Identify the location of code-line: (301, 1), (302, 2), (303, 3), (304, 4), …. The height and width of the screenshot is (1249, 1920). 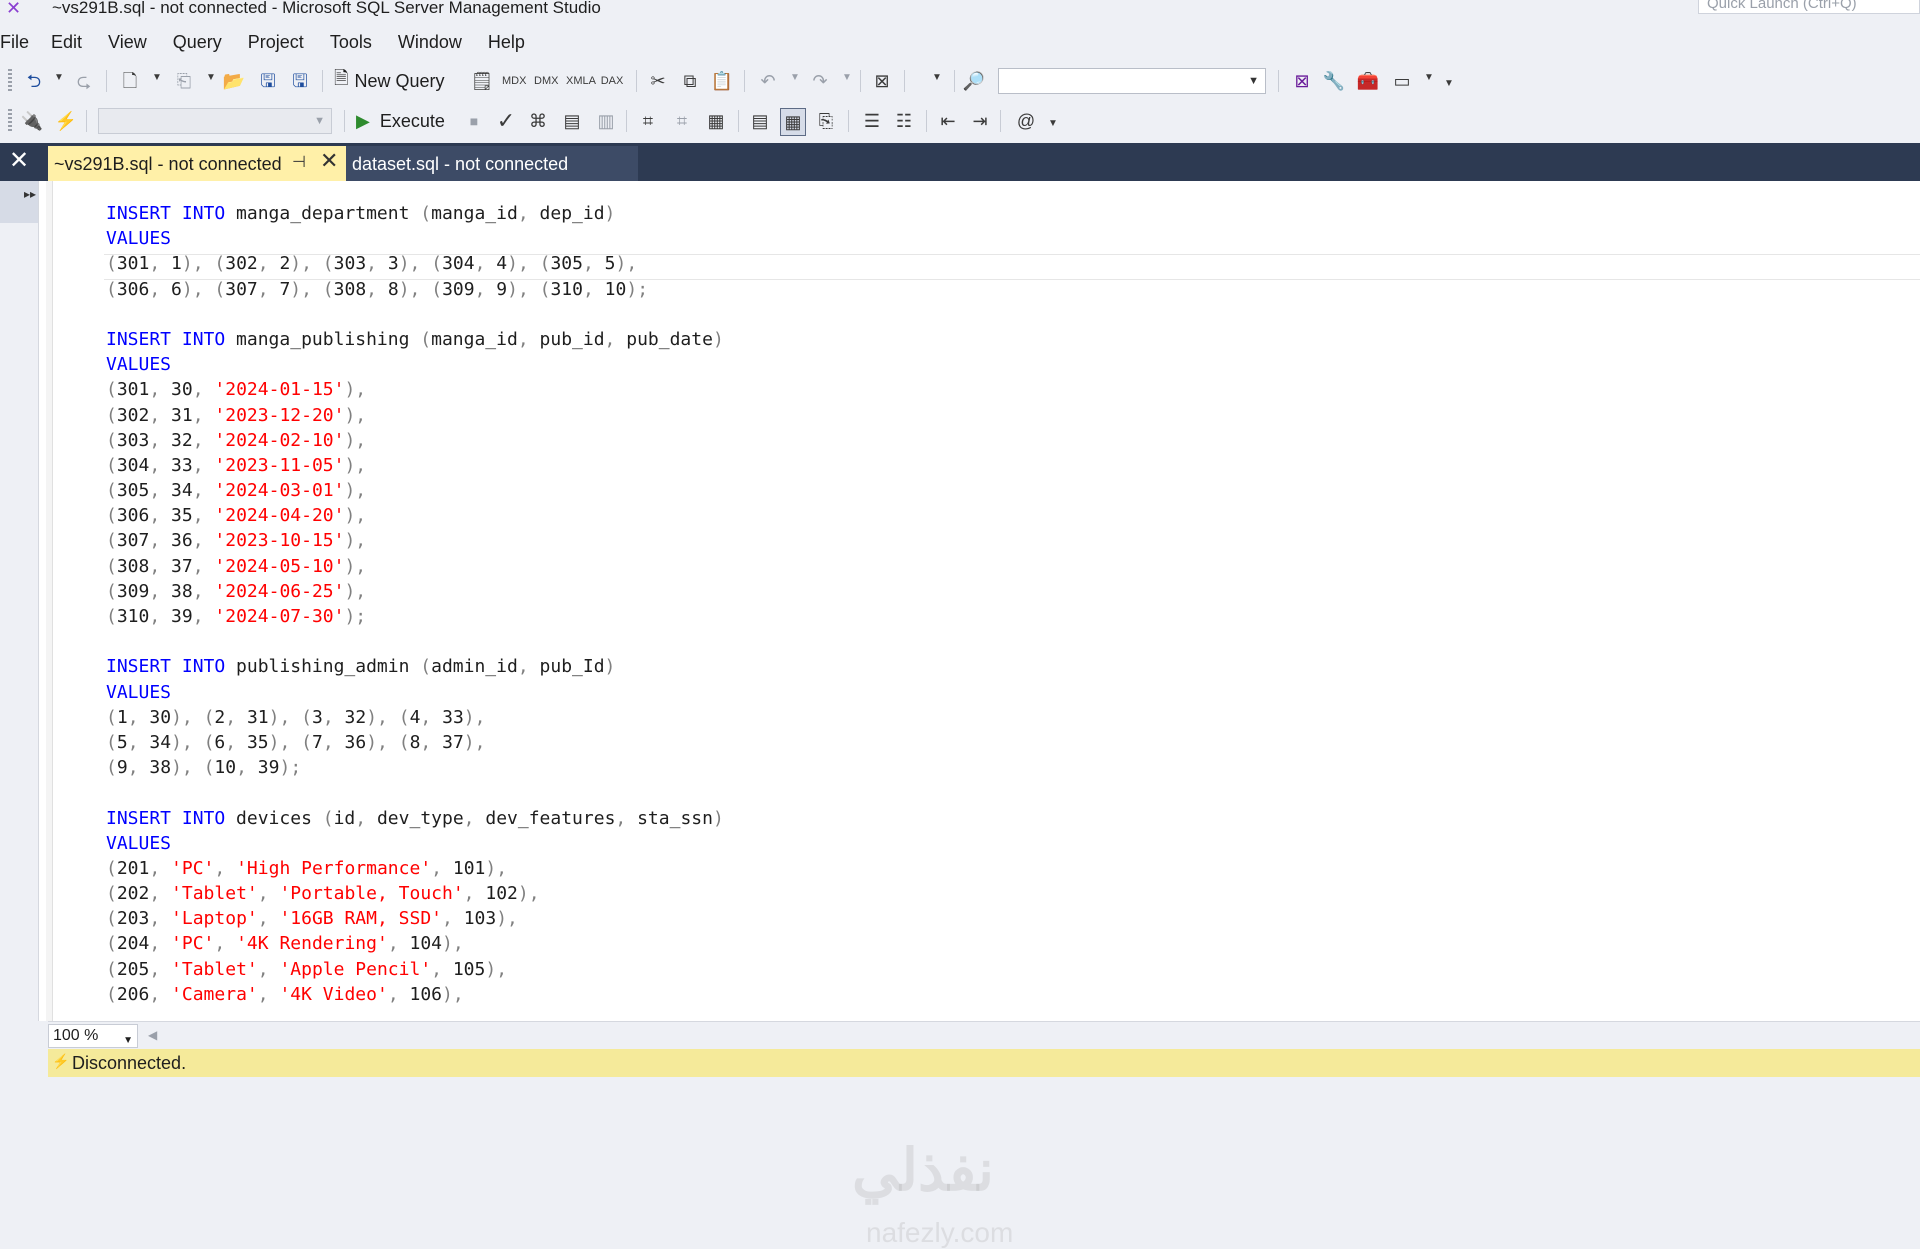
(415, 263).